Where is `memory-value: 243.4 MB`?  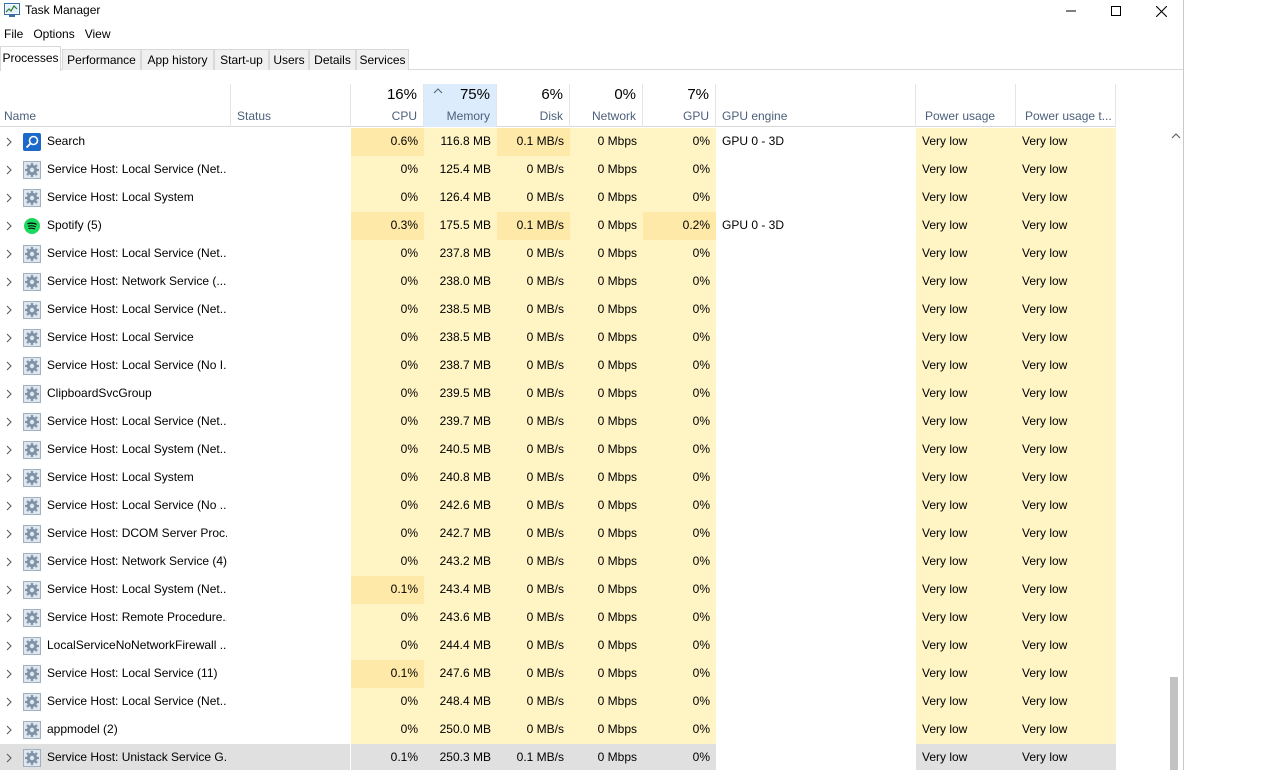
memory-value: 243.4 MB is located at coordinates (465, 589).